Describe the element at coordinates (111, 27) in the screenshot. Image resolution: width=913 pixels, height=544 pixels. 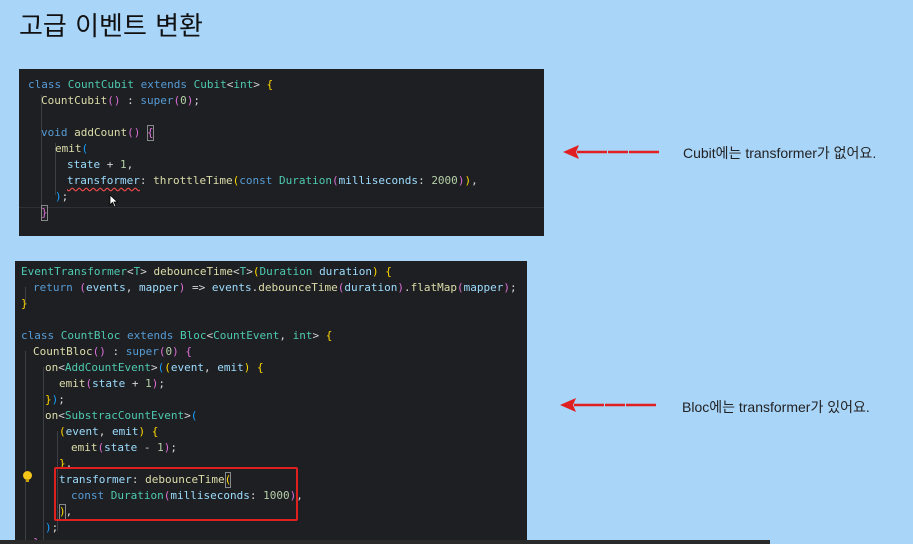
I see `slide-title: 고급 이벤트 변환` at that location.